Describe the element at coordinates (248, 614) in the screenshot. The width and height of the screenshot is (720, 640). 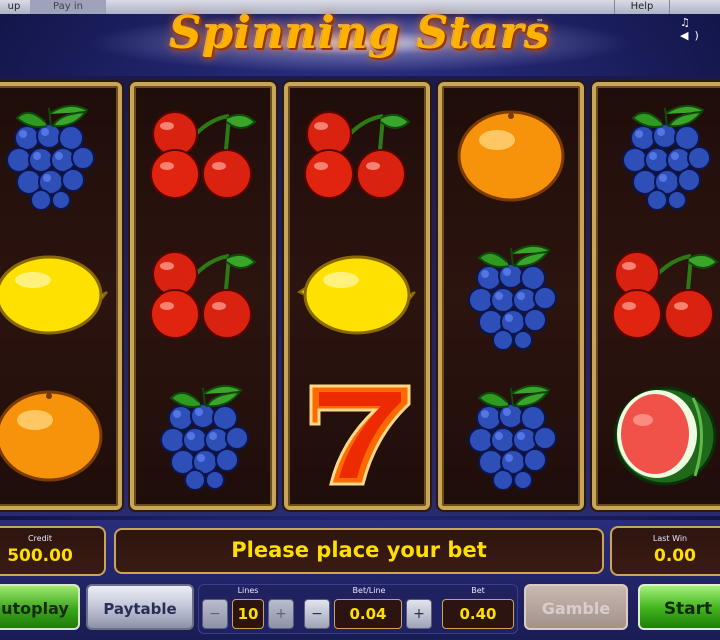
I see `lines-value: 10` at that location.